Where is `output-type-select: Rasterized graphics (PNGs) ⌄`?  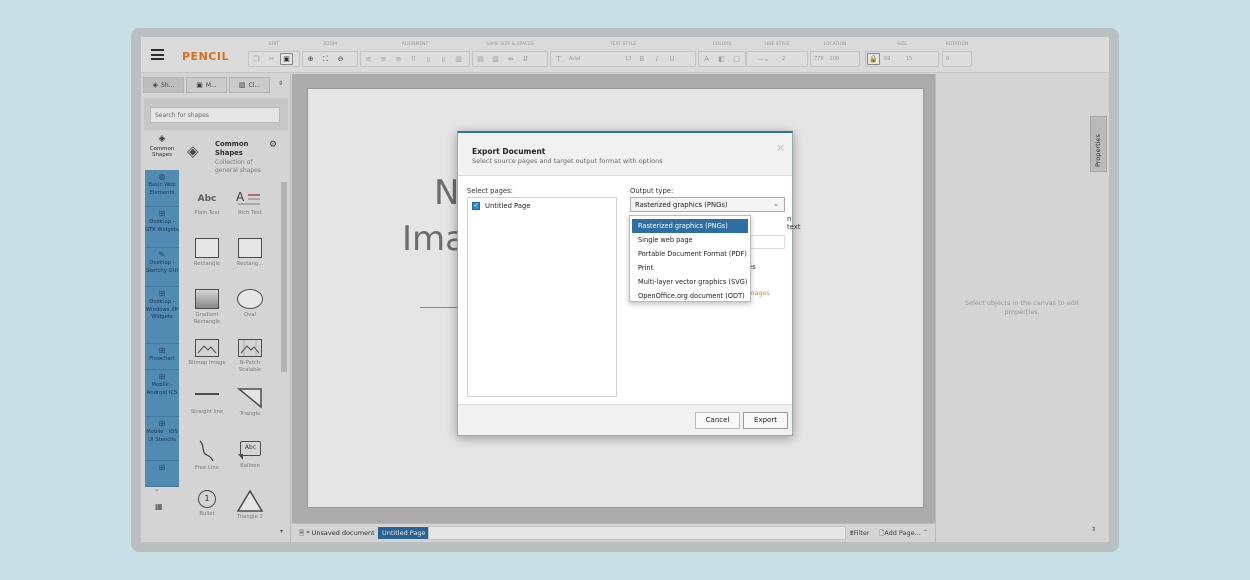 output-type-select: Rasterized graphics (PNGs) ⌄ is located at coordinates (707, 204).